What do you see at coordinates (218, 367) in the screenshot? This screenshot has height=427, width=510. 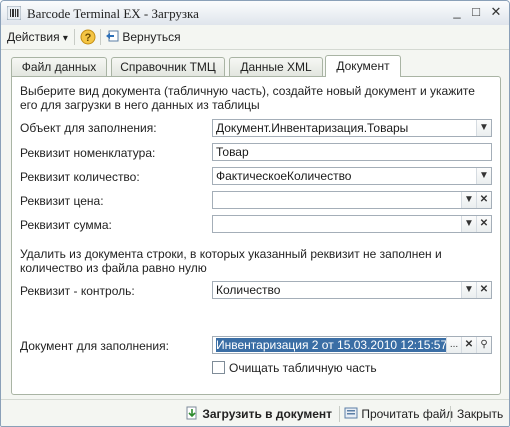 I see `clear-table-checkbox` at bounding box center [218, 367].